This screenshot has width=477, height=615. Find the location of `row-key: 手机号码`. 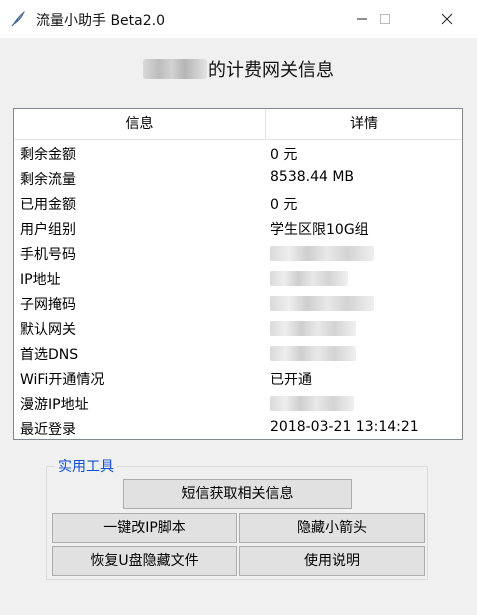

row-key: 手机号码 is located at coordinates (48, 255).